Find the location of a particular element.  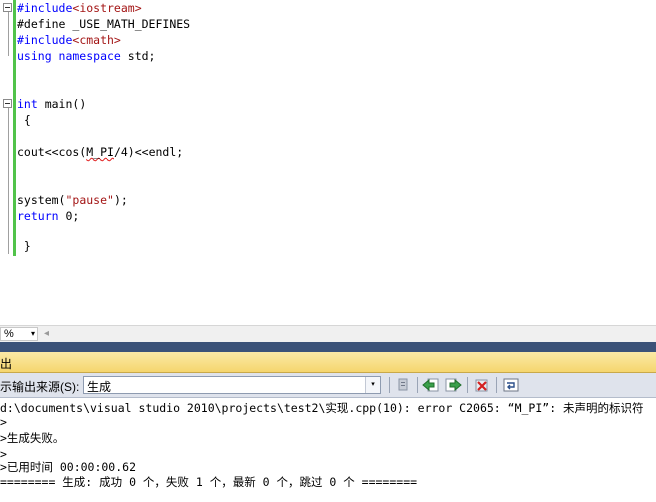

panel-splitter is located at coordinates (328, 347).